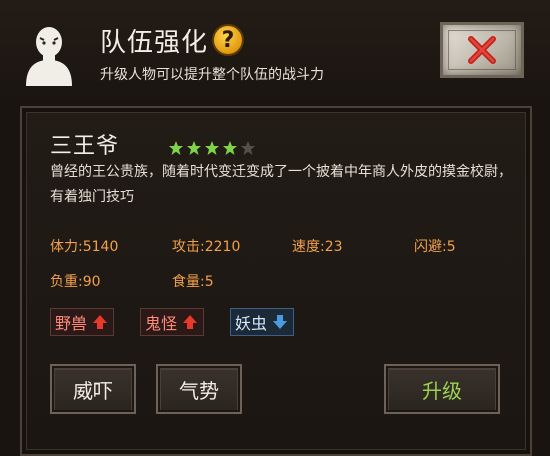  I want to click on character-name: 三王爷, so click(85, 146).